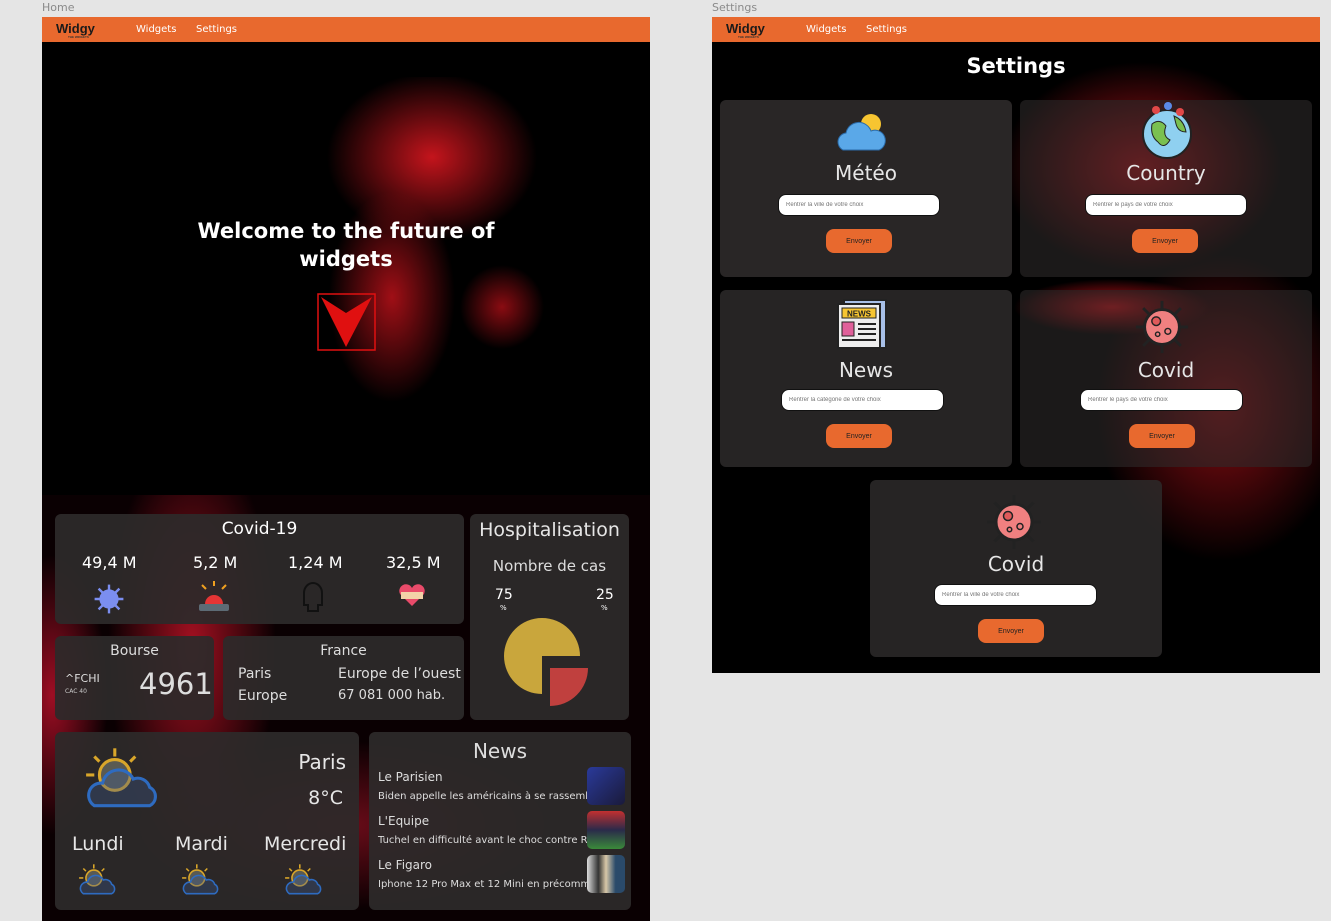  What do you see at coordinates (861, 132) in the screenshot?
I see `weather-icon` at bounding box center [861, 132].